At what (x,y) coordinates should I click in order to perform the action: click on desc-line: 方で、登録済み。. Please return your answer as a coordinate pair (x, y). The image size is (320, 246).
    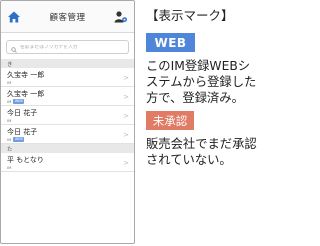
    Looking at the image, I should click on (195, 98).